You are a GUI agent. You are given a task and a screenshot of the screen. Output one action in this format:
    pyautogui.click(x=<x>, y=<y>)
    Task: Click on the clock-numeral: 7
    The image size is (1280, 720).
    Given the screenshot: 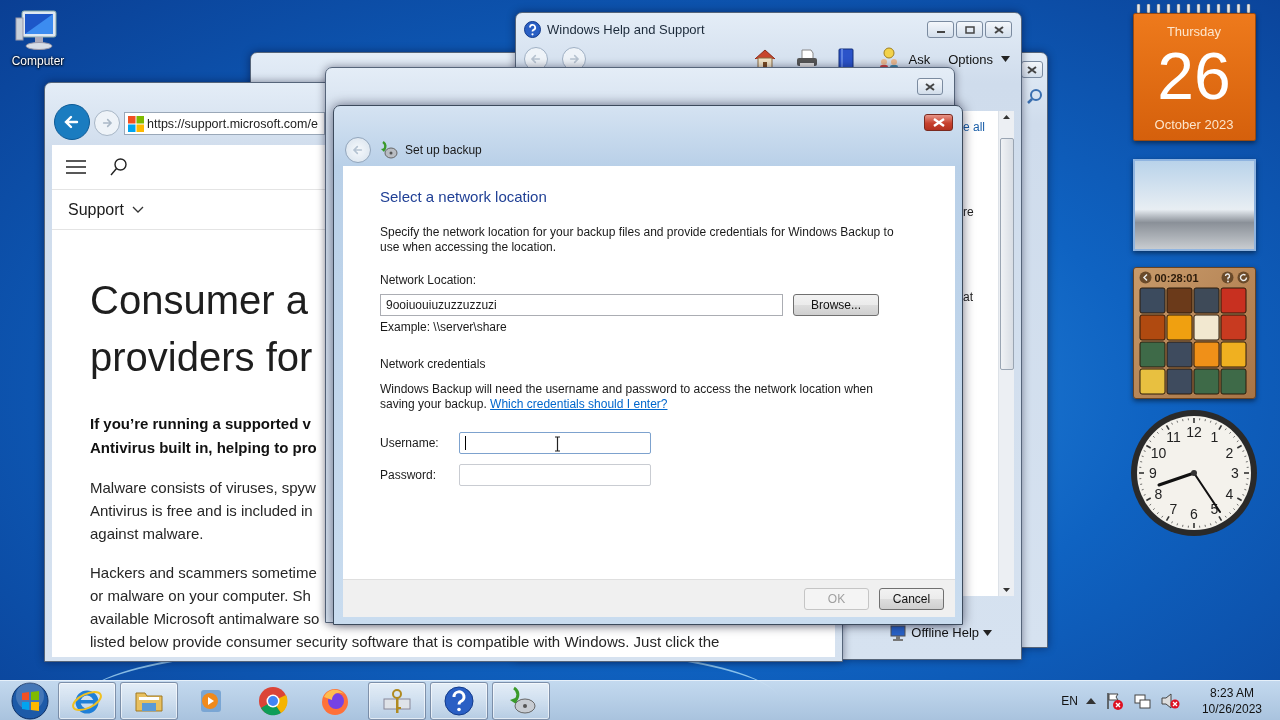 What is the action you would take?
    pyautogui.click(x=1173, y=508)
    